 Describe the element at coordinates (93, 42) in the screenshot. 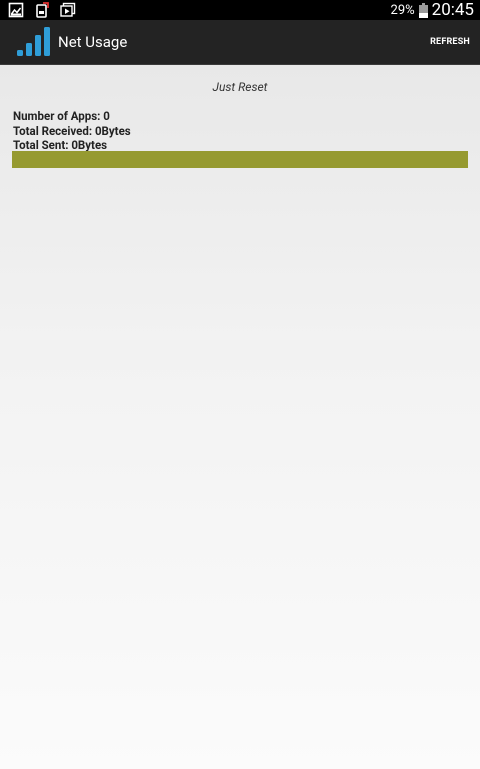

I see `app-title: Net Usage` at that location.